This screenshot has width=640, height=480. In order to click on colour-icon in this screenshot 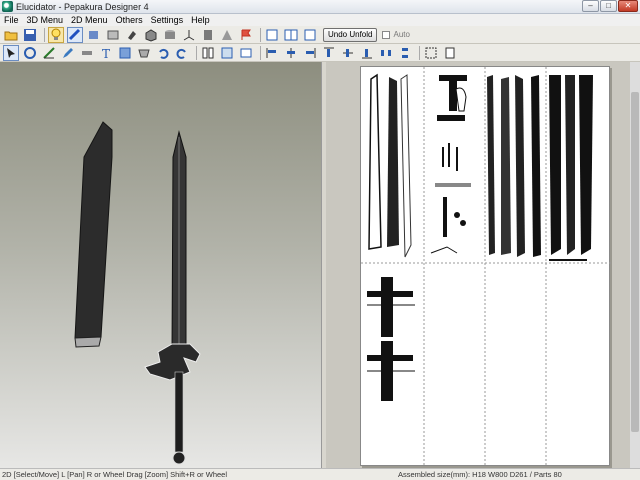, I will do `click(132, 35)`.